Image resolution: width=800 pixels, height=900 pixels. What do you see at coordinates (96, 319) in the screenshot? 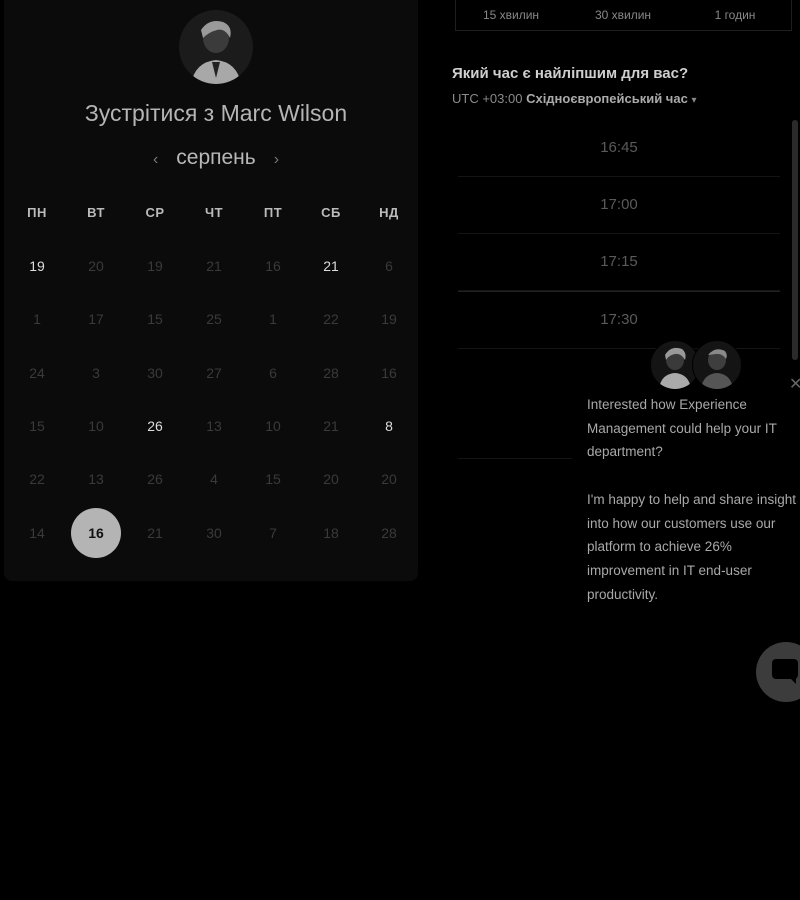
I see `calendar-day: 17` at bounding box center [96, 319].